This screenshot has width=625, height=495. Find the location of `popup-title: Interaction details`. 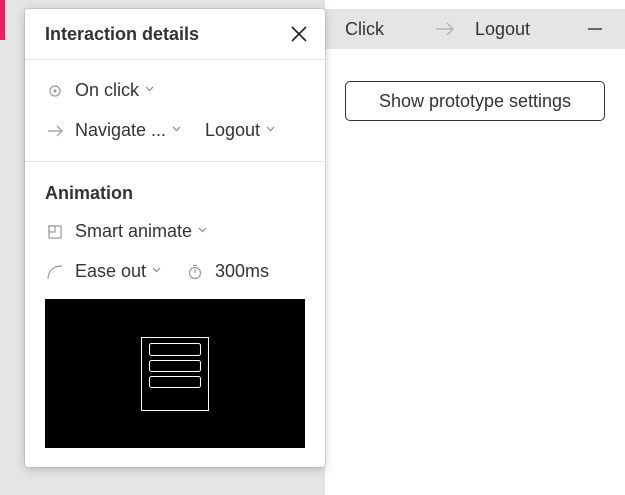

popup-title: Interaction details is located at coordinates (122, 34).